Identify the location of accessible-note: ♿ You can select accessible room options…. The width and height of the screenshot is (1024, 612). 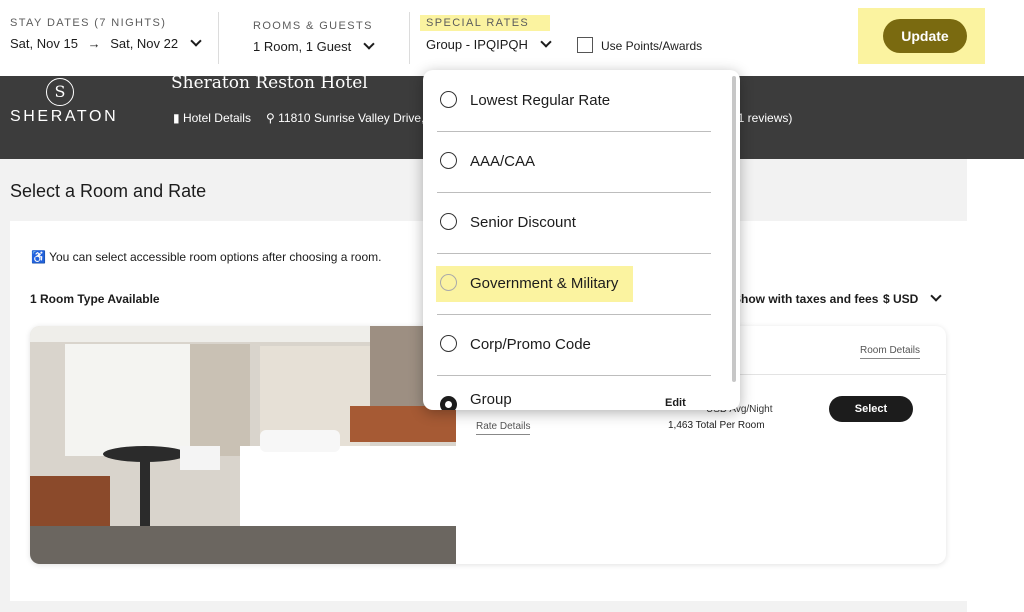
(206, 257).